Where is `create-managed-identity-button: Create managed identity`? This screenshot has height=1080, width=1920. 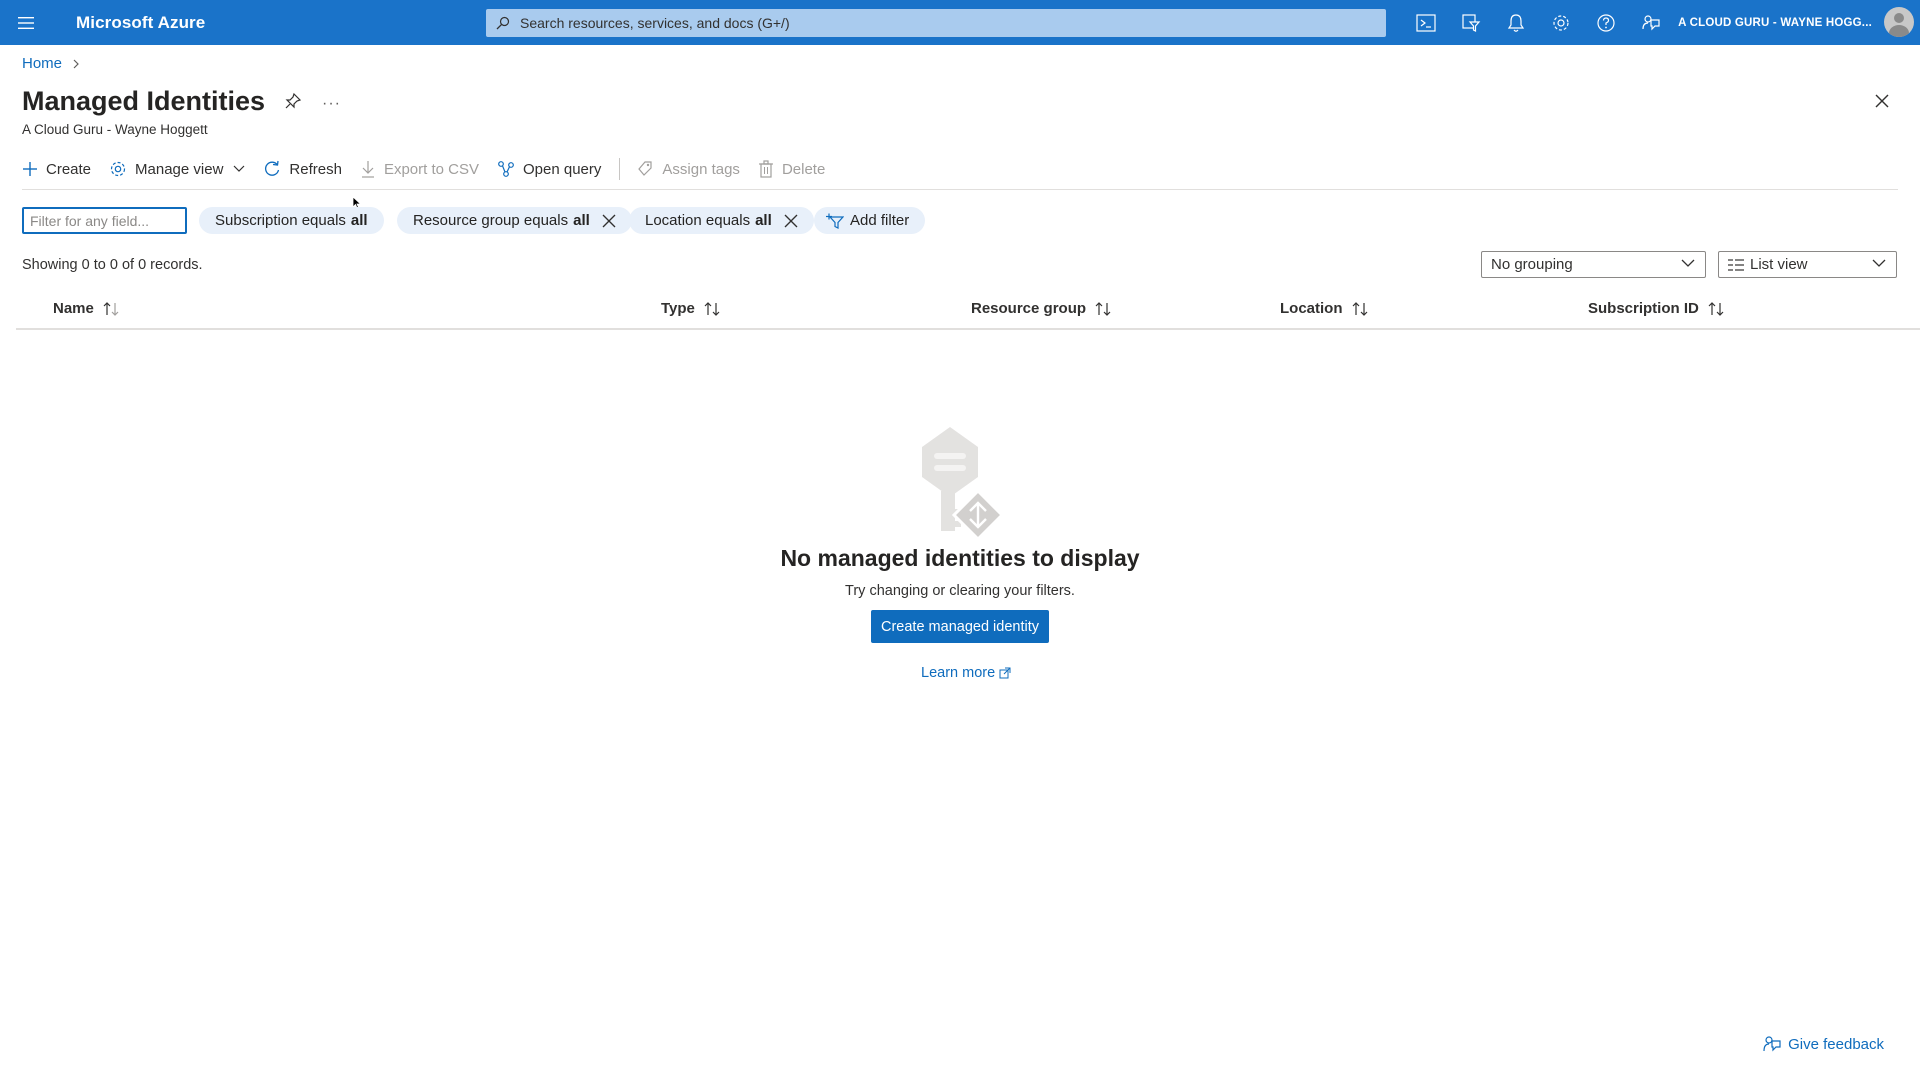
create-managed-identity-button: Create managed identity is located at coordinates (960, 626).